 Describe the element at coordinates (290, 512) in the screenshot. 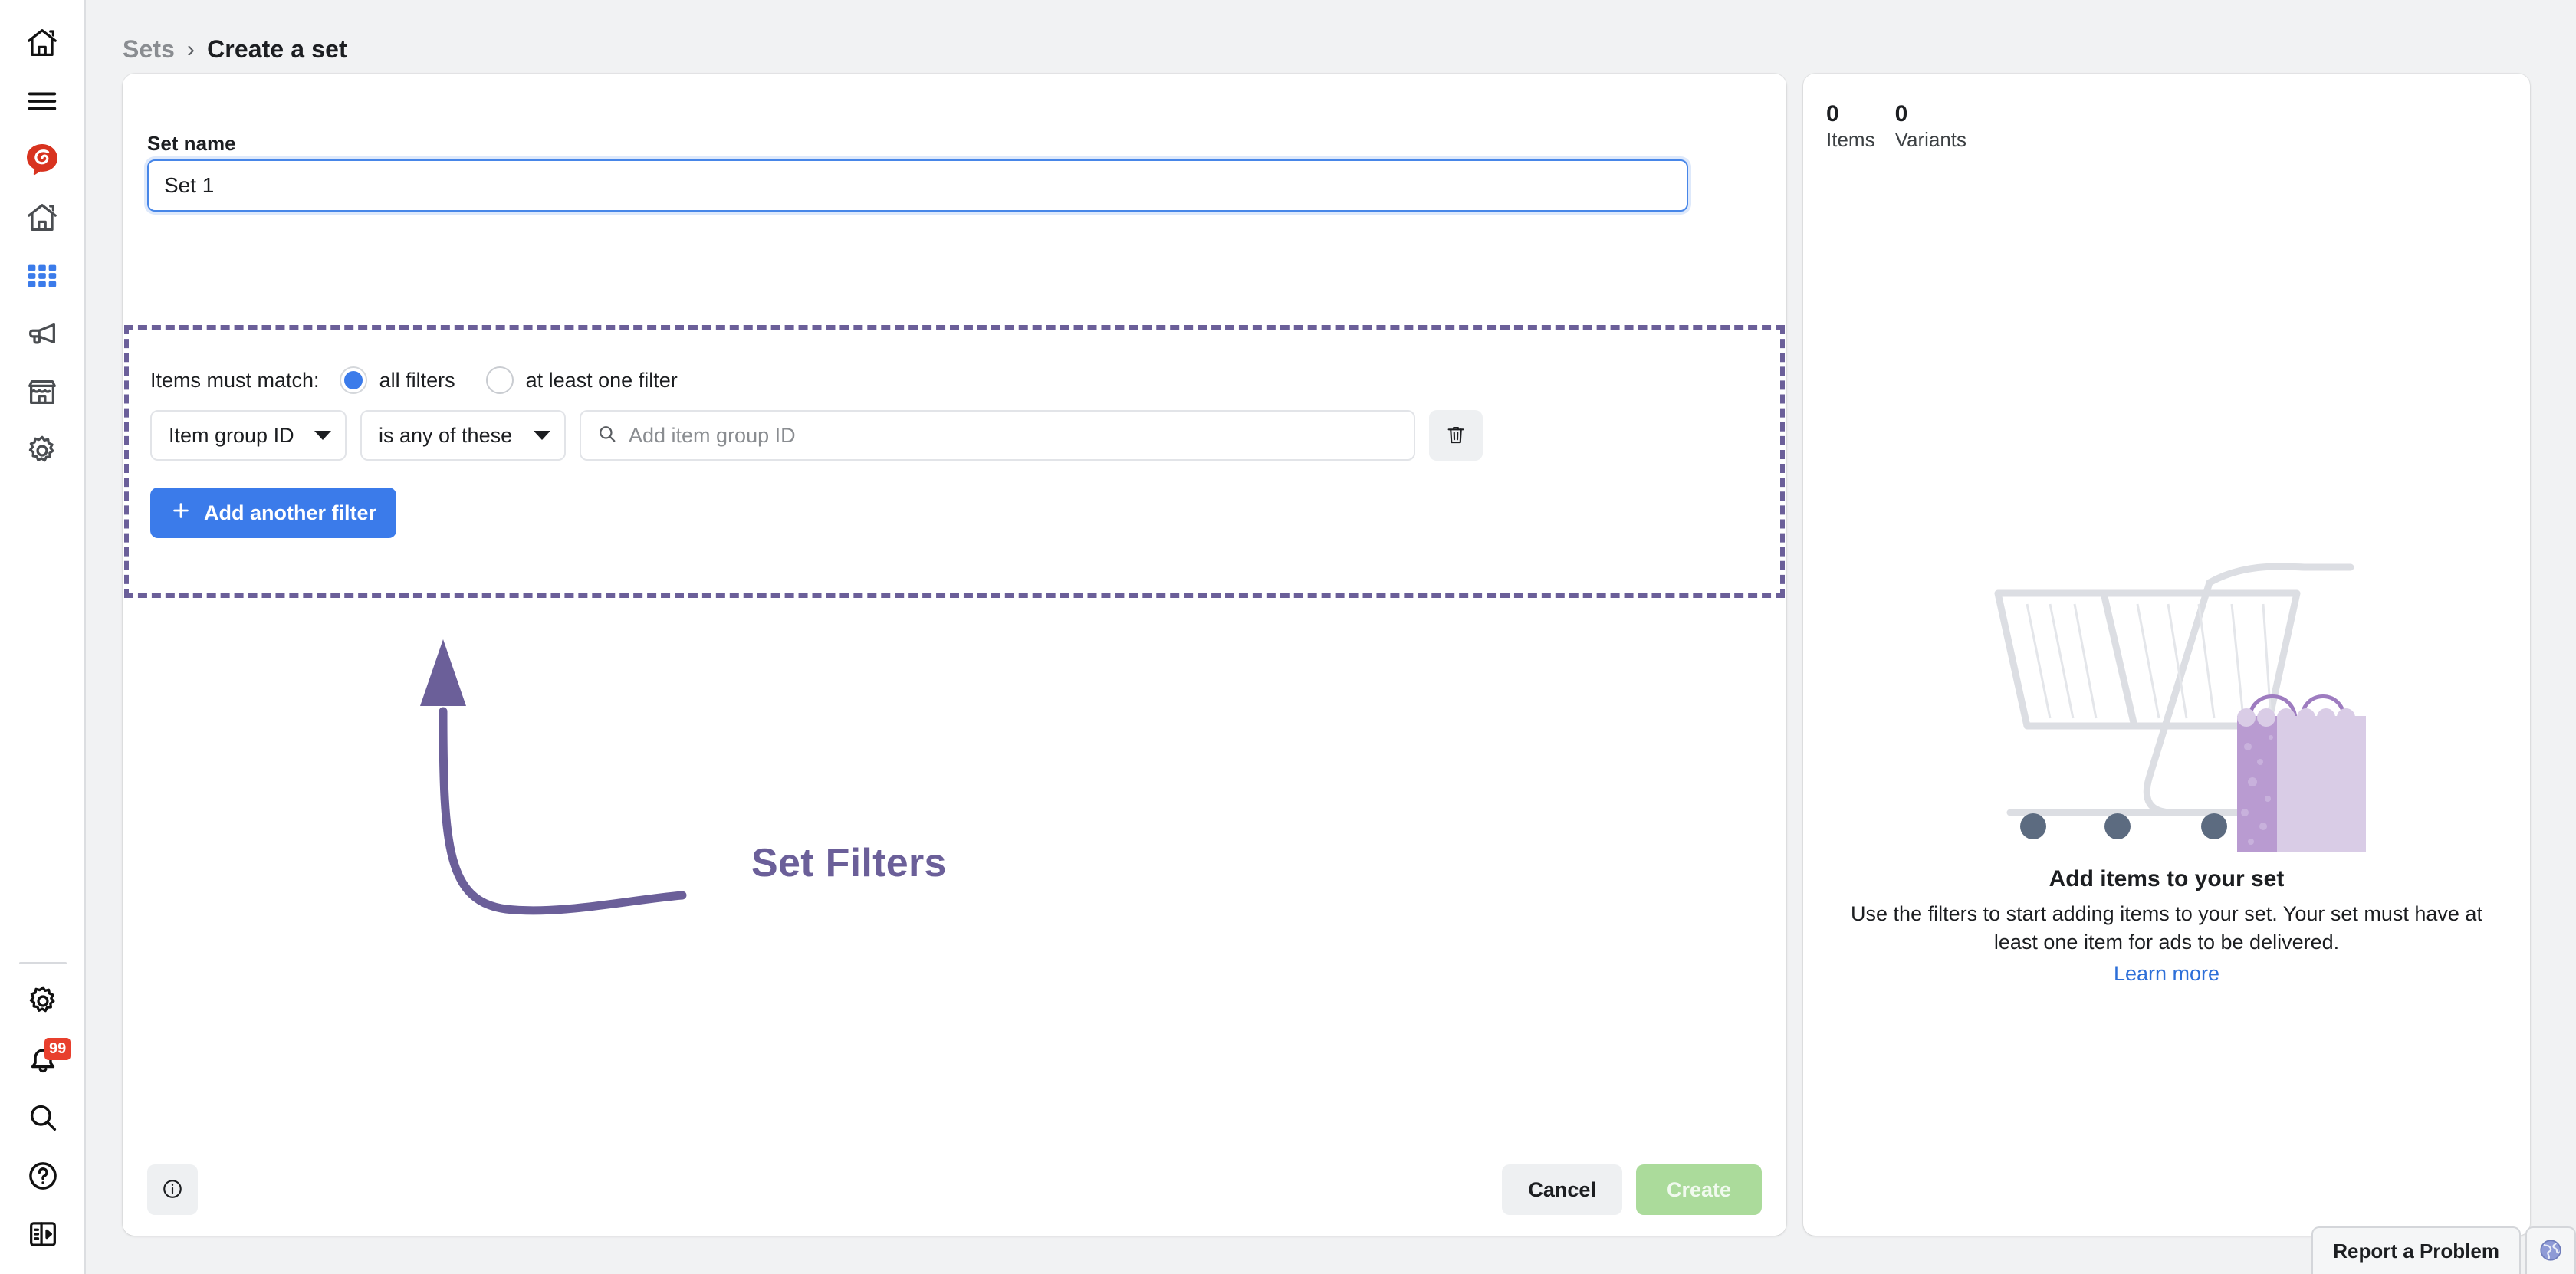

I see `add-another-filter-label: Add another filter` at that location.